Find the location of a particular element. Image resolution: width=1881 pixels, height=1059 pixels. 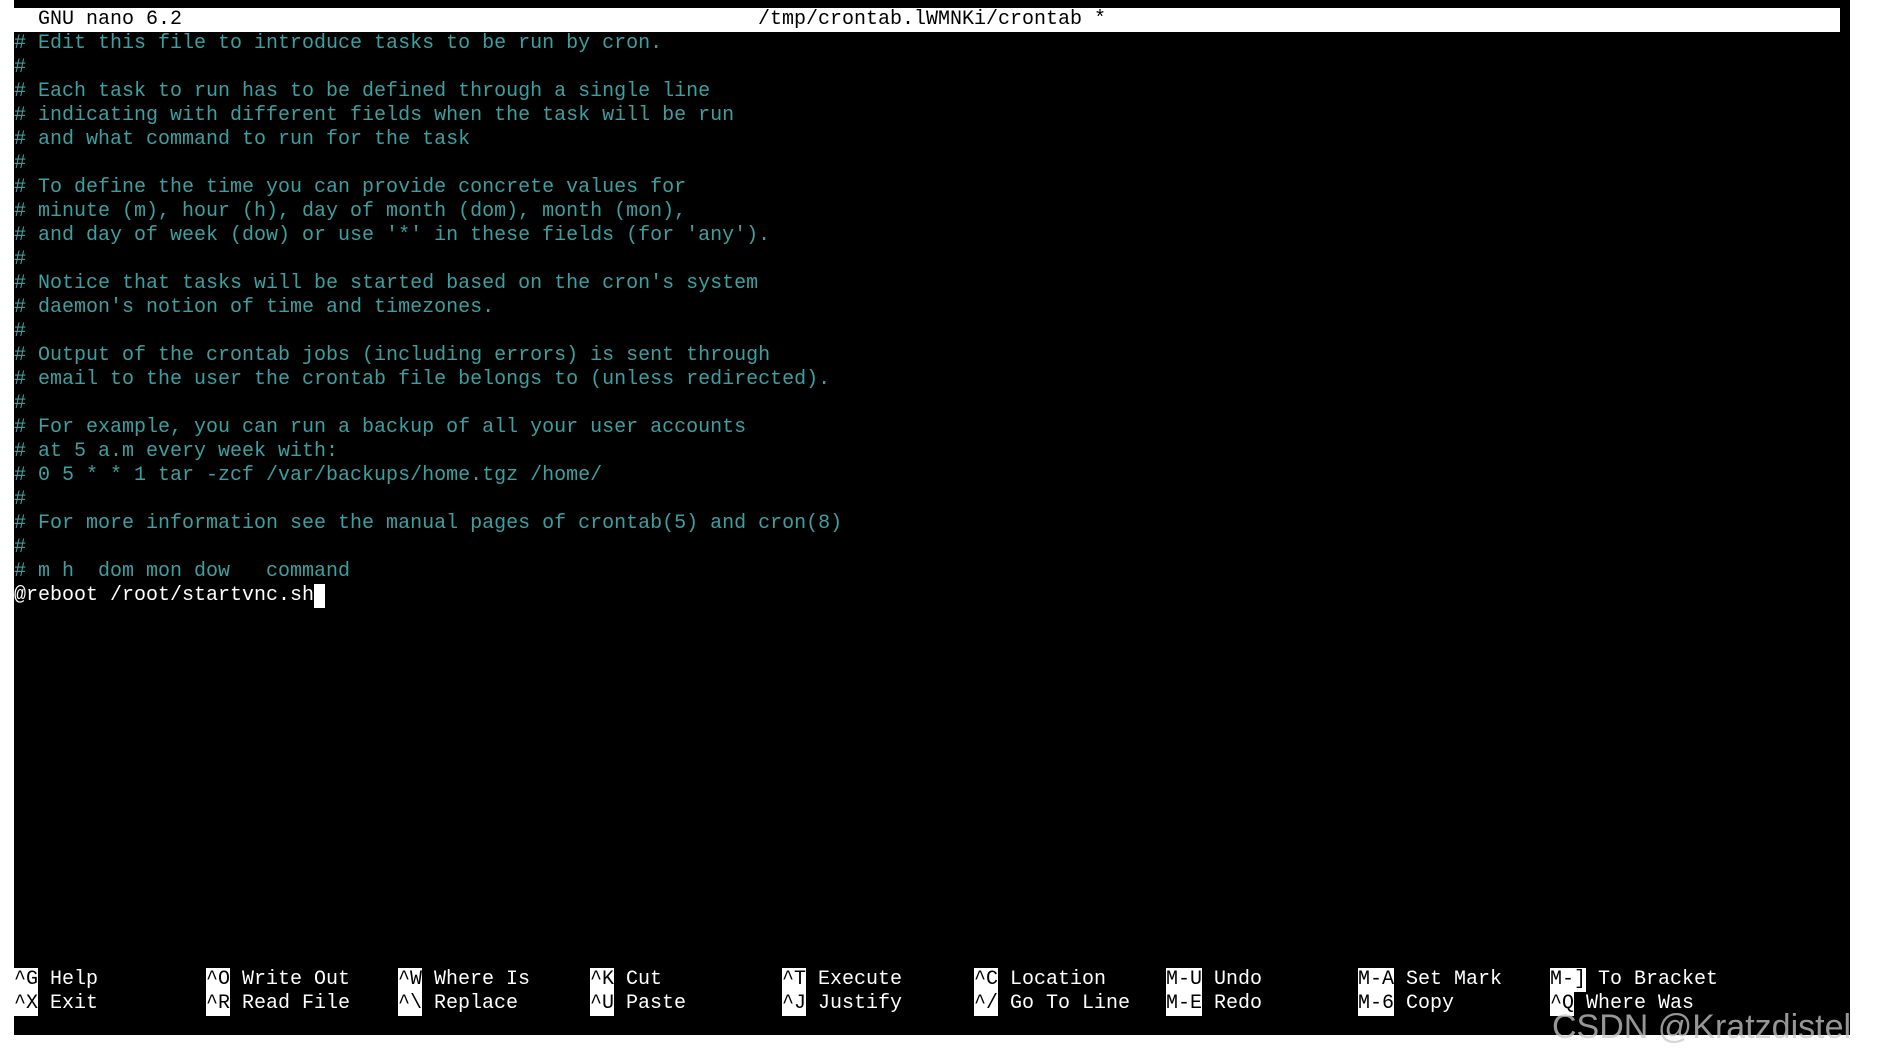

shortcut-set-mark: M-A Set Mark is located at coordinates (1430, 980).